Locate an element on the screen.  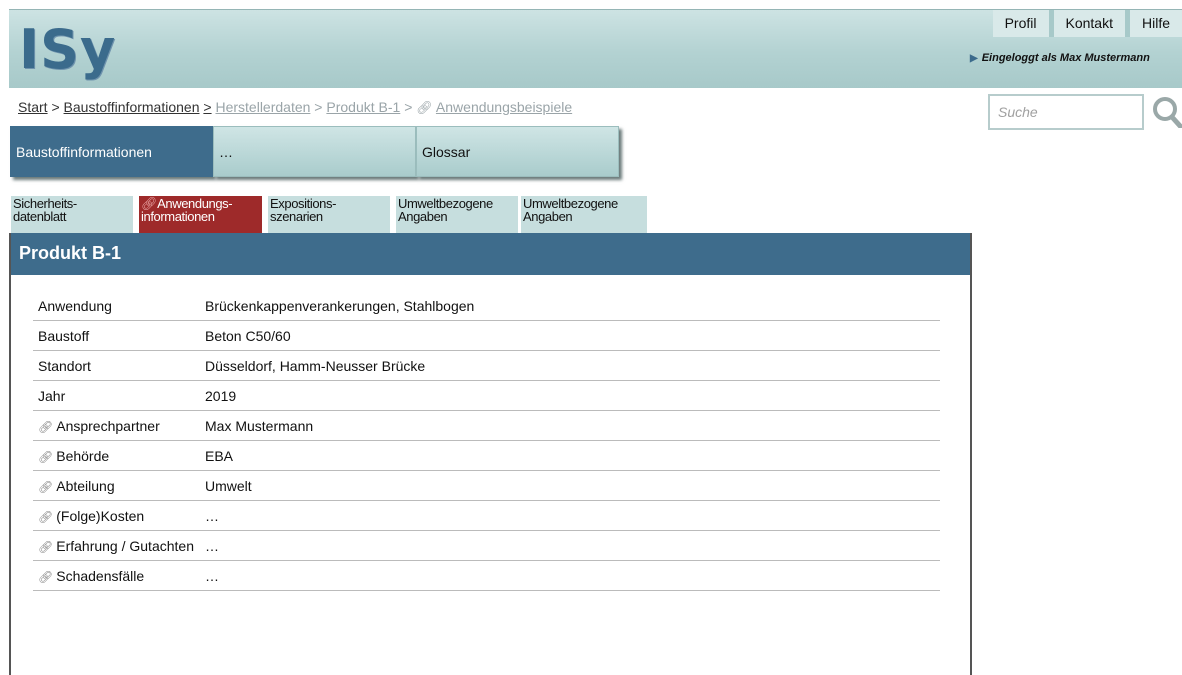
search-input: Suche is located at coordinates (1066, 112).